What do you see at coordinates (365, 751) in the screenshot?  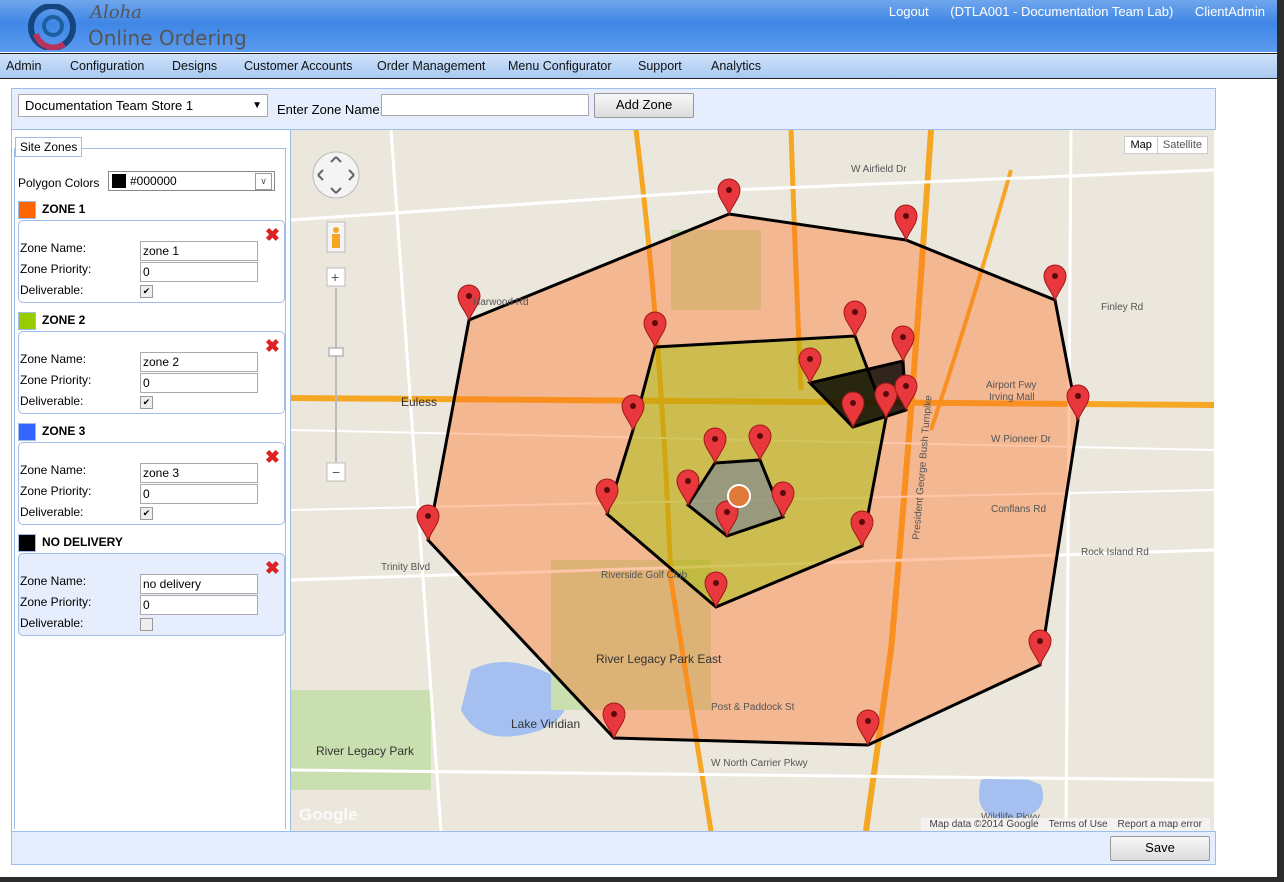 I see `map-label: River Legacy Park` at bounding box center [365, 751].